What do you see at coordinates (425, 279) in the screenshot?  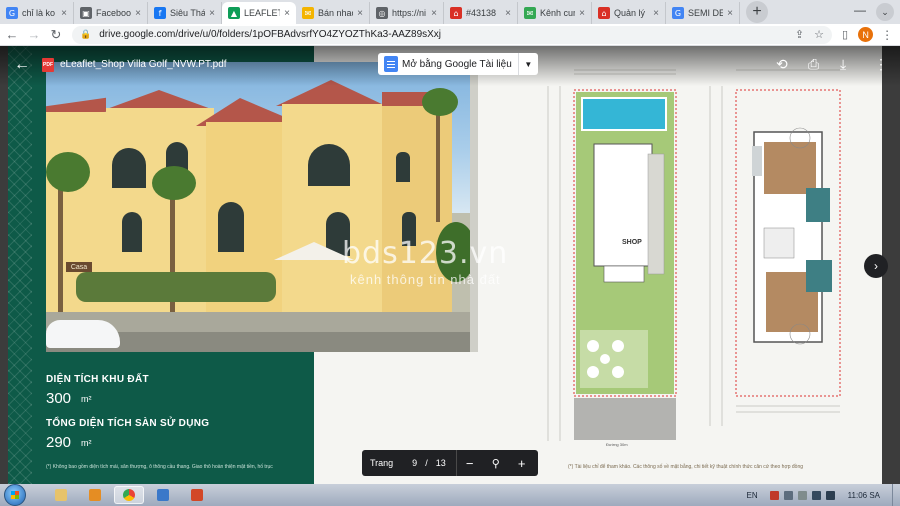 I see `watermark-tagline: kênh thông tin nhà đất` at bounding box center [425, 279].